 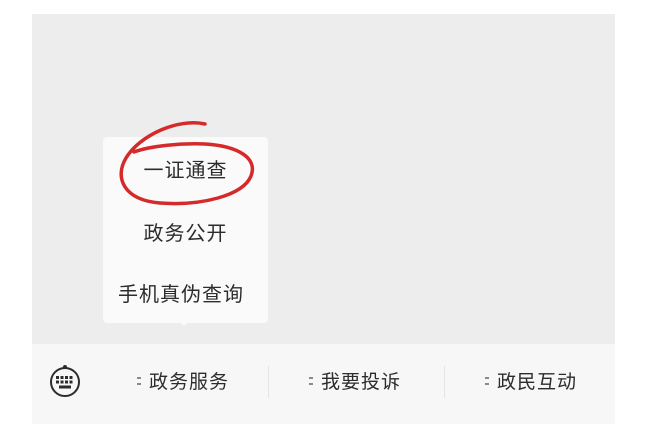 I want to click on keyboard-toggle-button, so click(x=65, y=382).